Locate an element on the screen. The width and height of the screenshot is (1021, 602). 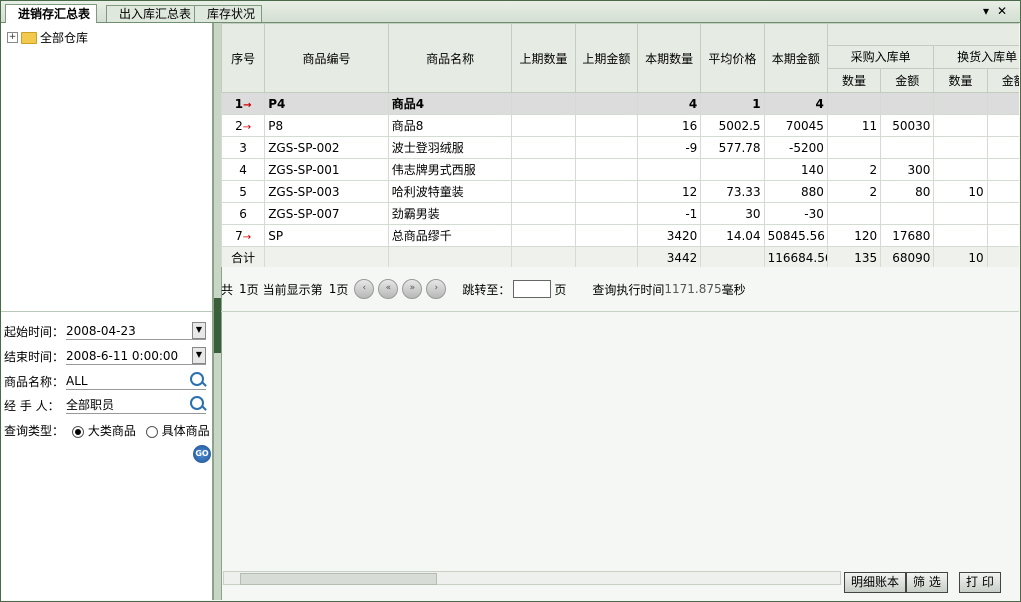
jump-page-input is located at coordinates (532, 289).